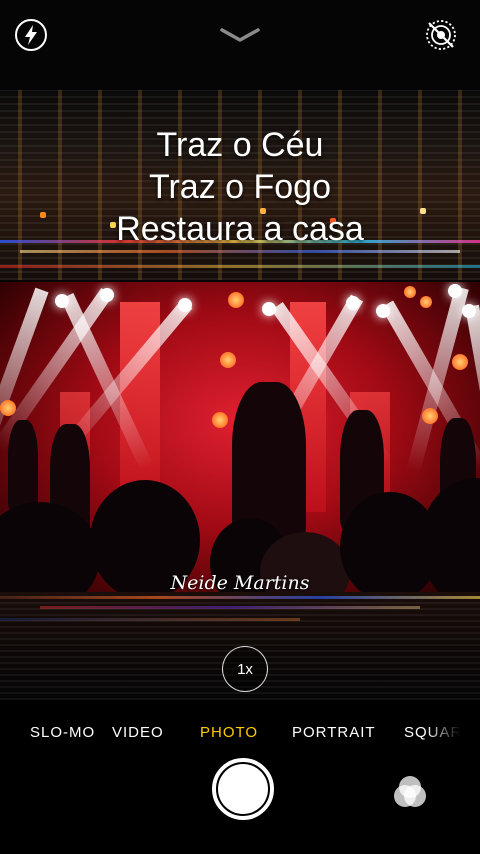 This screenshot has width=480, height=854. Describe the element at coordinates (240, 145) in the screenshot. I see `lyrics-line-1: Traz o Céu` at that location.